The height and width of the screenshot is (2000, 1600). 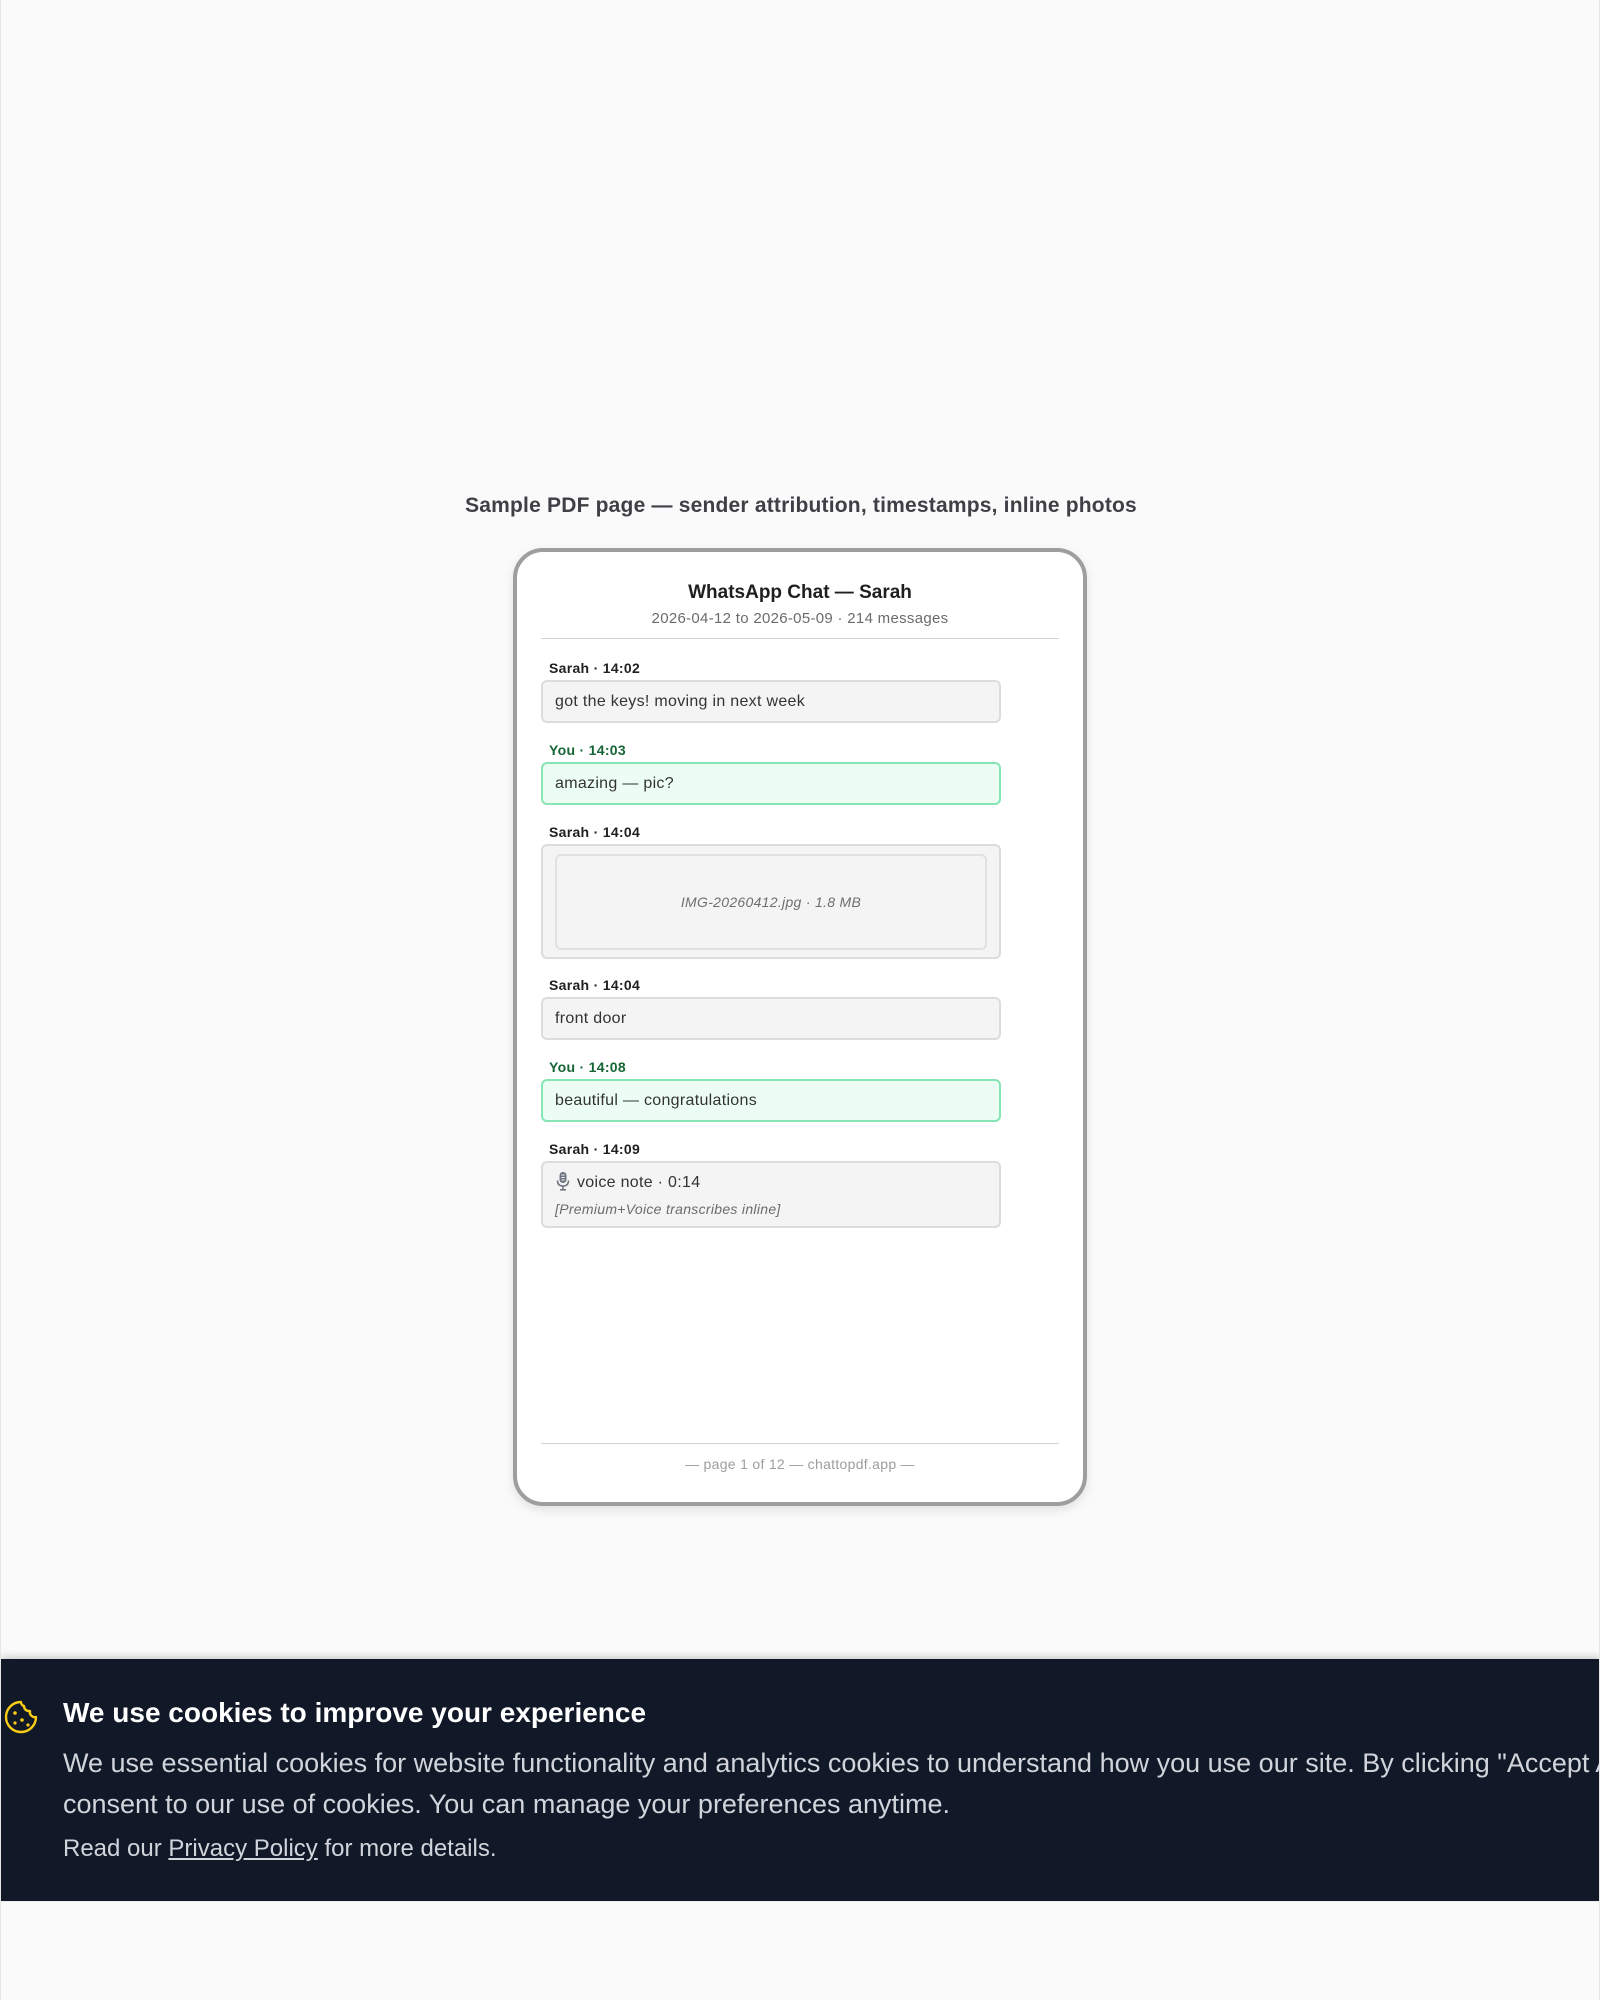 What do you see at coordinates (771, 783) in the screenshot?
I see `message-bubble-you: amazing — pic?` at bounding box center [771, 783].